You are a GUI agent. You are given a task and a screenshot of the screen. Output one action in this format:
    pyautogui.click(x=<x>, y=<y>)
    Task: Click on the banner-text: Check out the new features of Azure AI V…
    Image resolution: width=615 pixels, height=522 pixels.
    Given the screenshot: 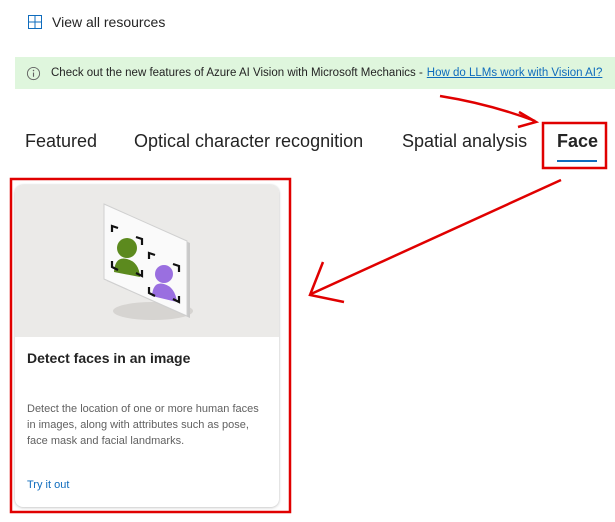 What is the action you would take?
    pyautogui.click(x=237, y=73)
    